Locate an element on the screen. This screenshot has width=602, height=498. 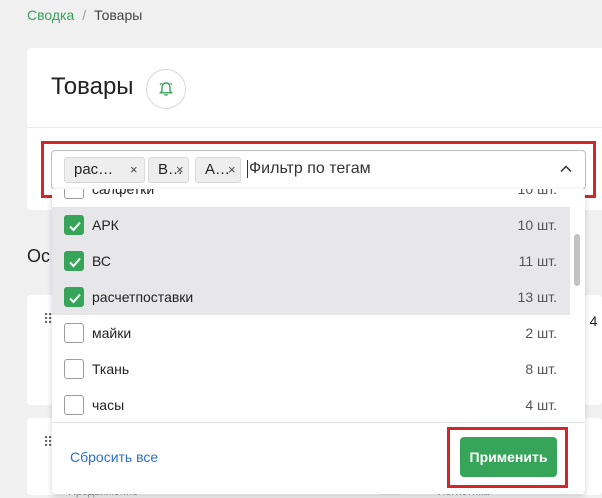
tag-option-label: ВС is located at coordinates (101, 261).